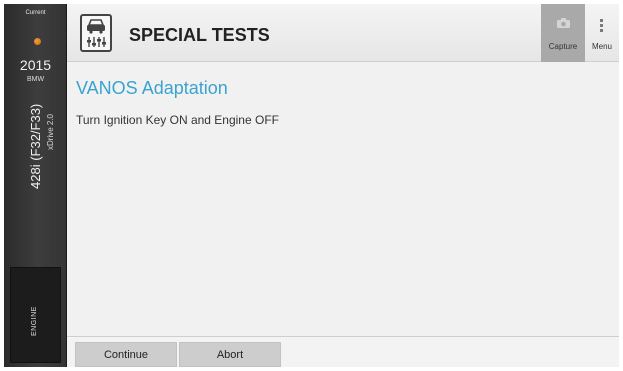  Describe the element at coordinates (35, 79) in the screenshot. I see `vehicle-make: BMW` at that location.